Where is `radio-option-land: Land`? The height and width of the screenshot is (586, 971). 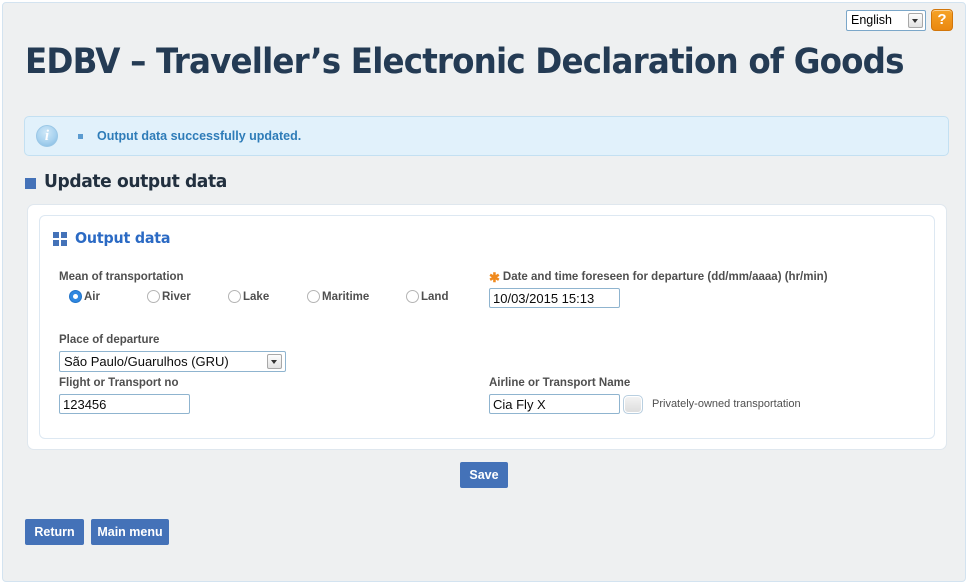
radio-option-land: Land is located at coordinates (427, 296).